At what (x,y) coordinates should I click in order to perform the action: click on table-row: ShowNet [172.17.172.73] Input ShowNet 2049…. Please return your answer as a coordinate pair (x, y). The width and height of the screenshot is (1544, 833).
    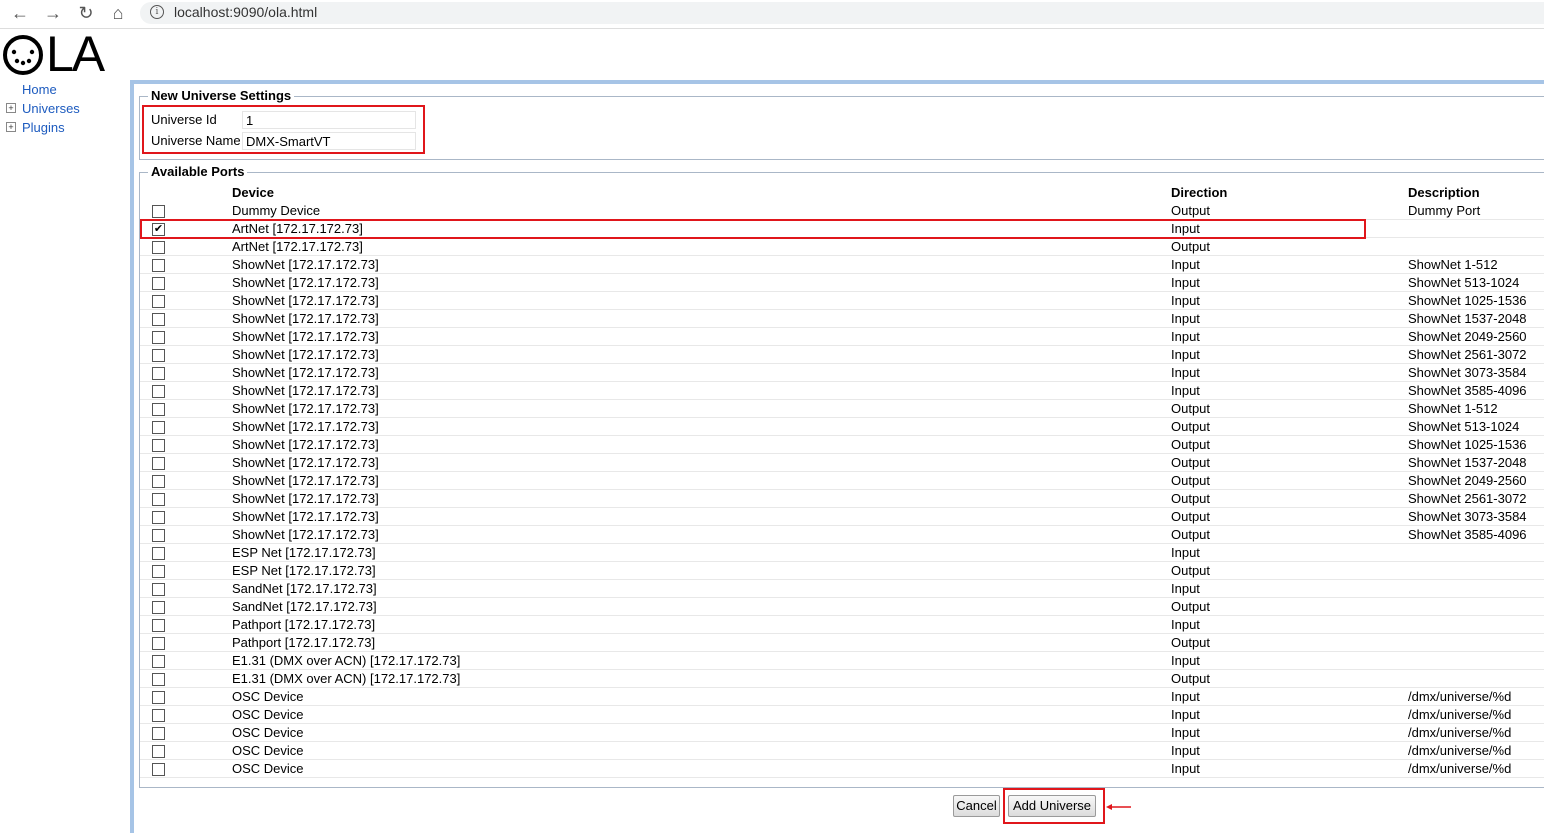
    Looking at the image, I should click on (842, 337).